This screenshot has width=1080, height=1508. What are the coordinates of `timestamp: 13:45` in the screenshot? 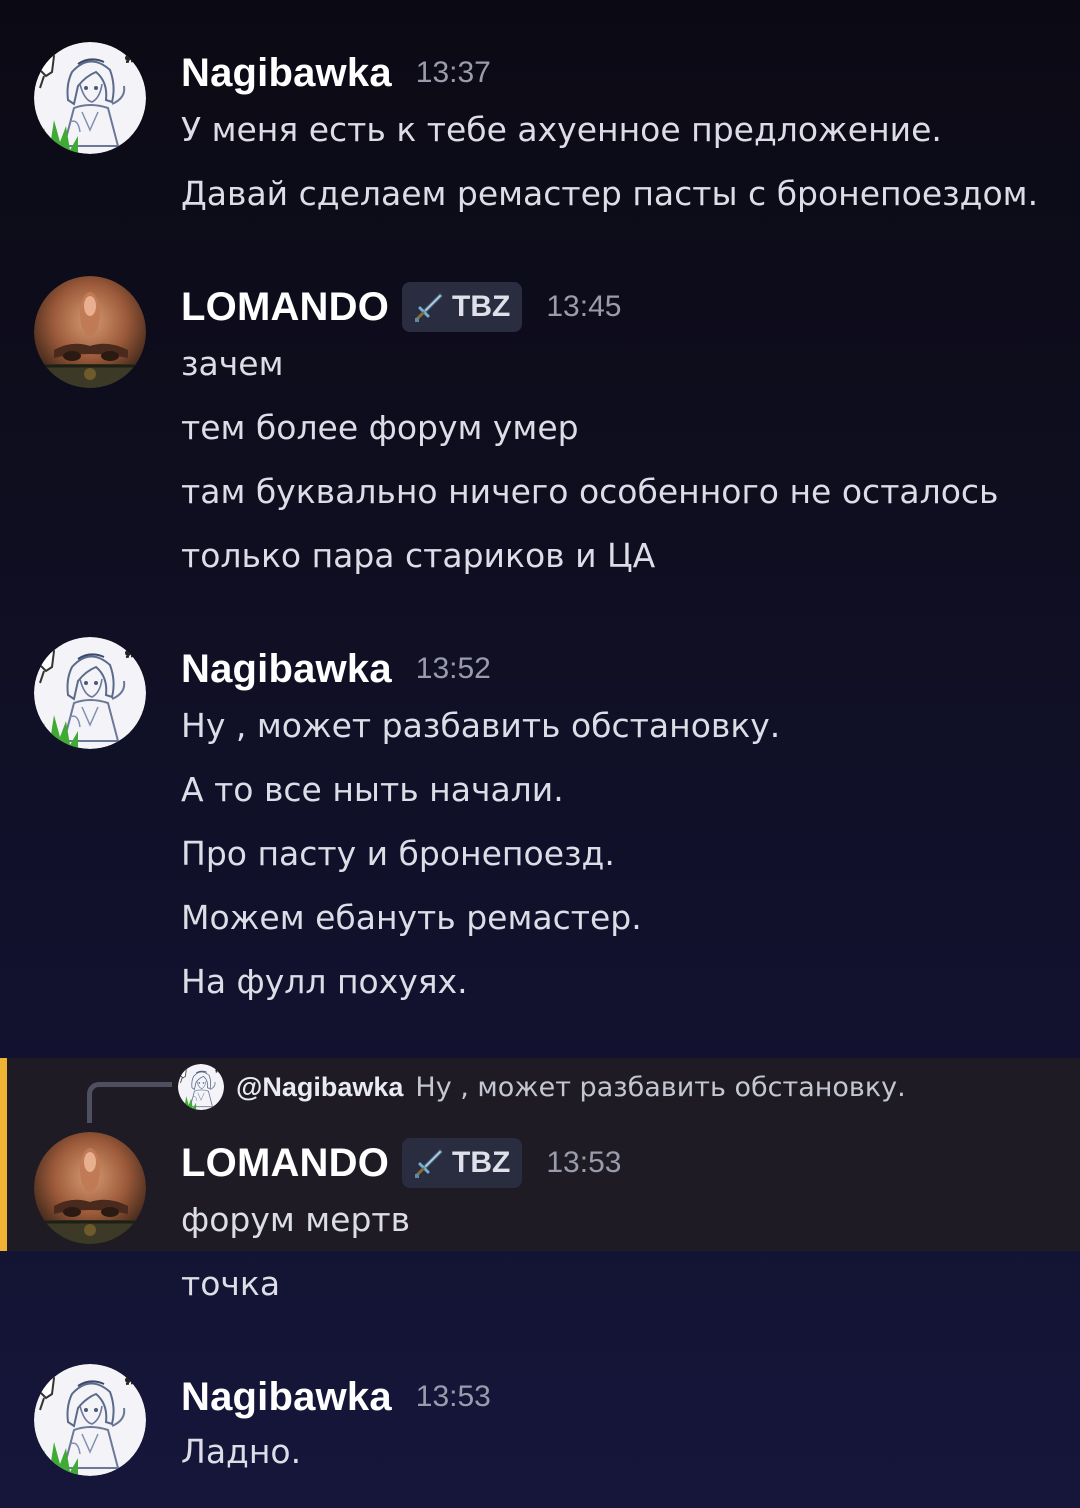 It's located at (584, 306).